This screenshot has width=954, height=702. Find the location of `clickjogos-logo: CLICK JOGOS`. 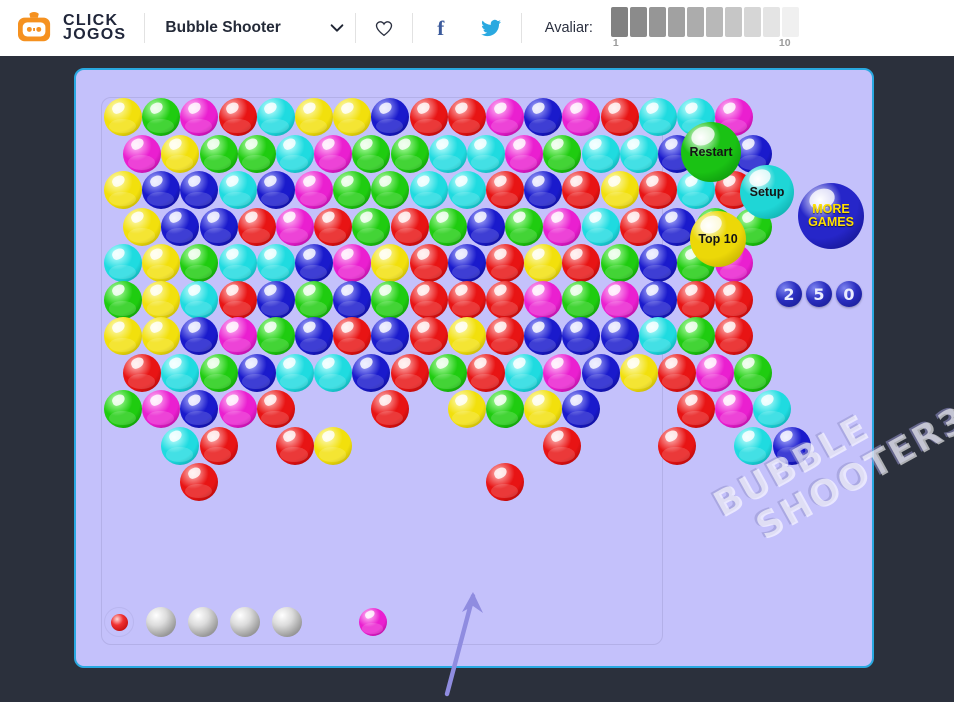

clickjogos-logo: CLICK JOGOS is located at coordinates (71, 28).